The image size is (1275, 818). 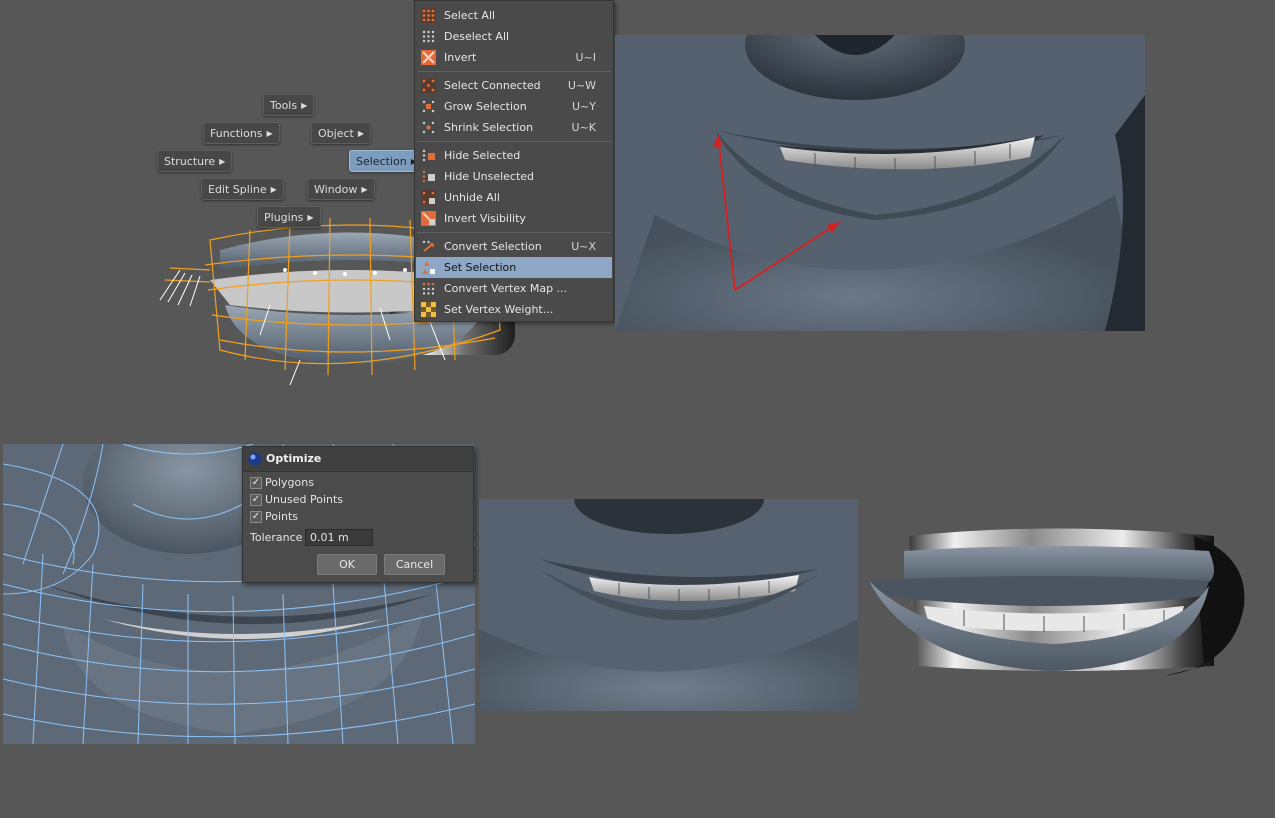 I want to click on hud-object-button: Object ▶, so click(x=341, y=133).